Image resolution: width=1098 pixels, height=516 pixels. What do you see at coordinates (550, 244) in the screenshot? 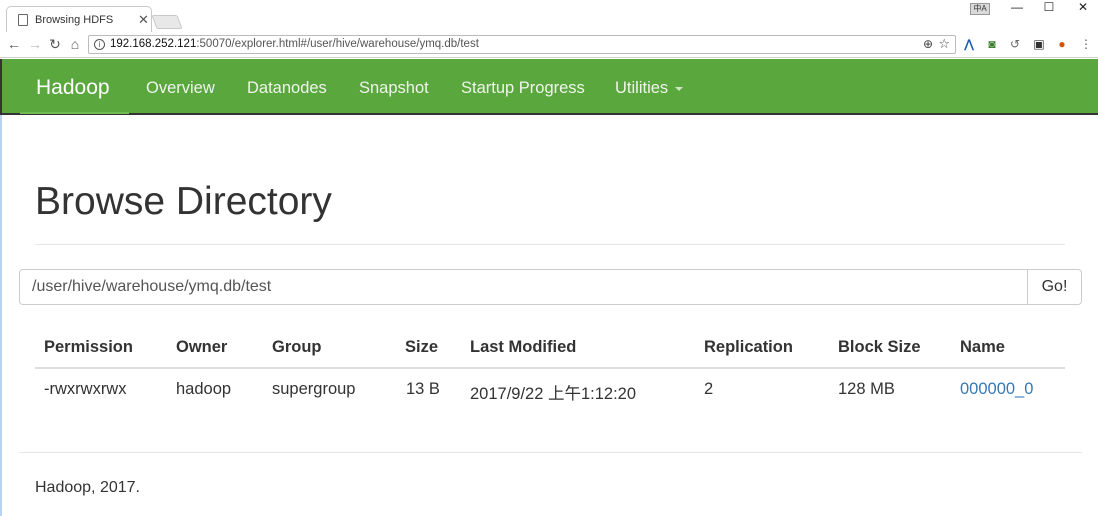
I see `title-divider` at bounding box center [550, 244].